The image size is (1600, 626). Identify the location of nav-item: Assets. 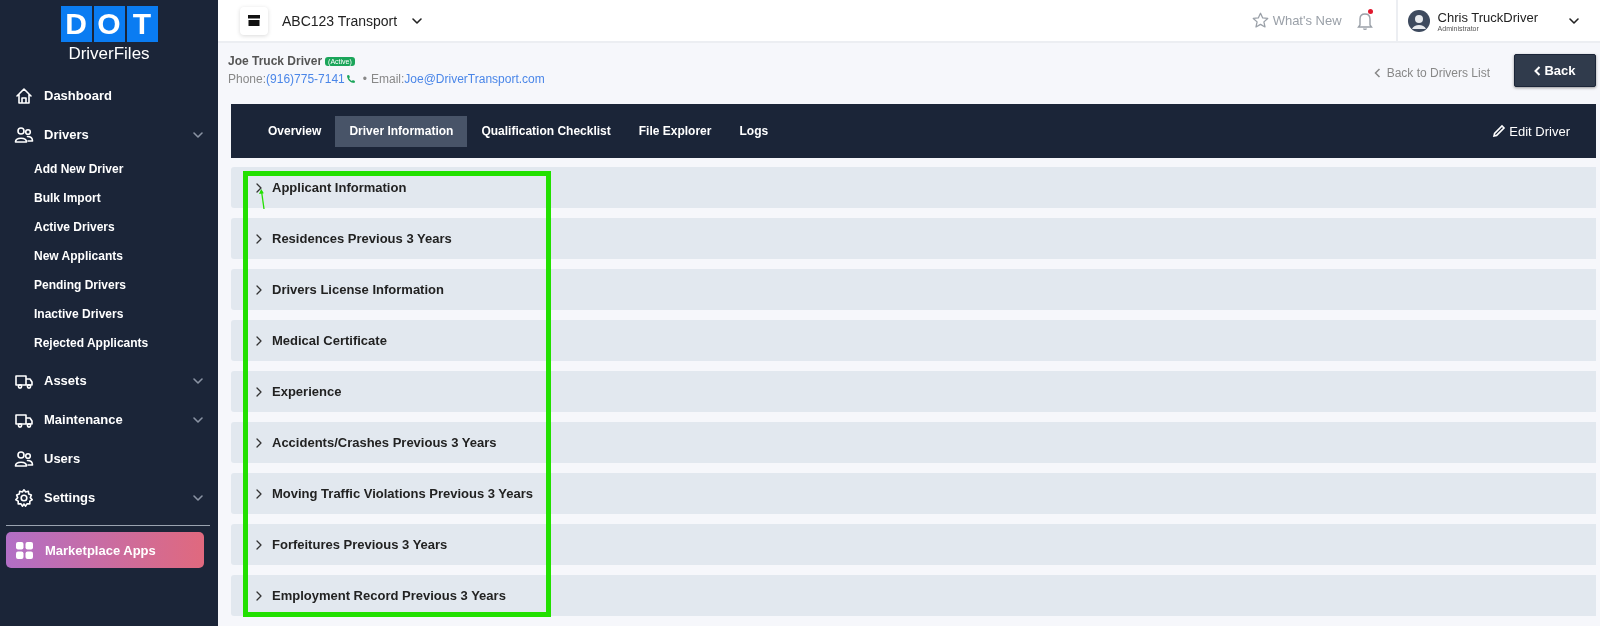
(109, 380).